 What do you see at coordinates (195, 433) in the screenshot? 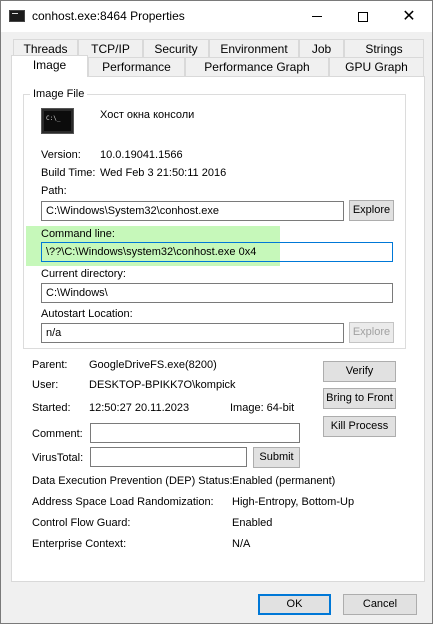
I see `comment-field` at bounding box center [195, 433].